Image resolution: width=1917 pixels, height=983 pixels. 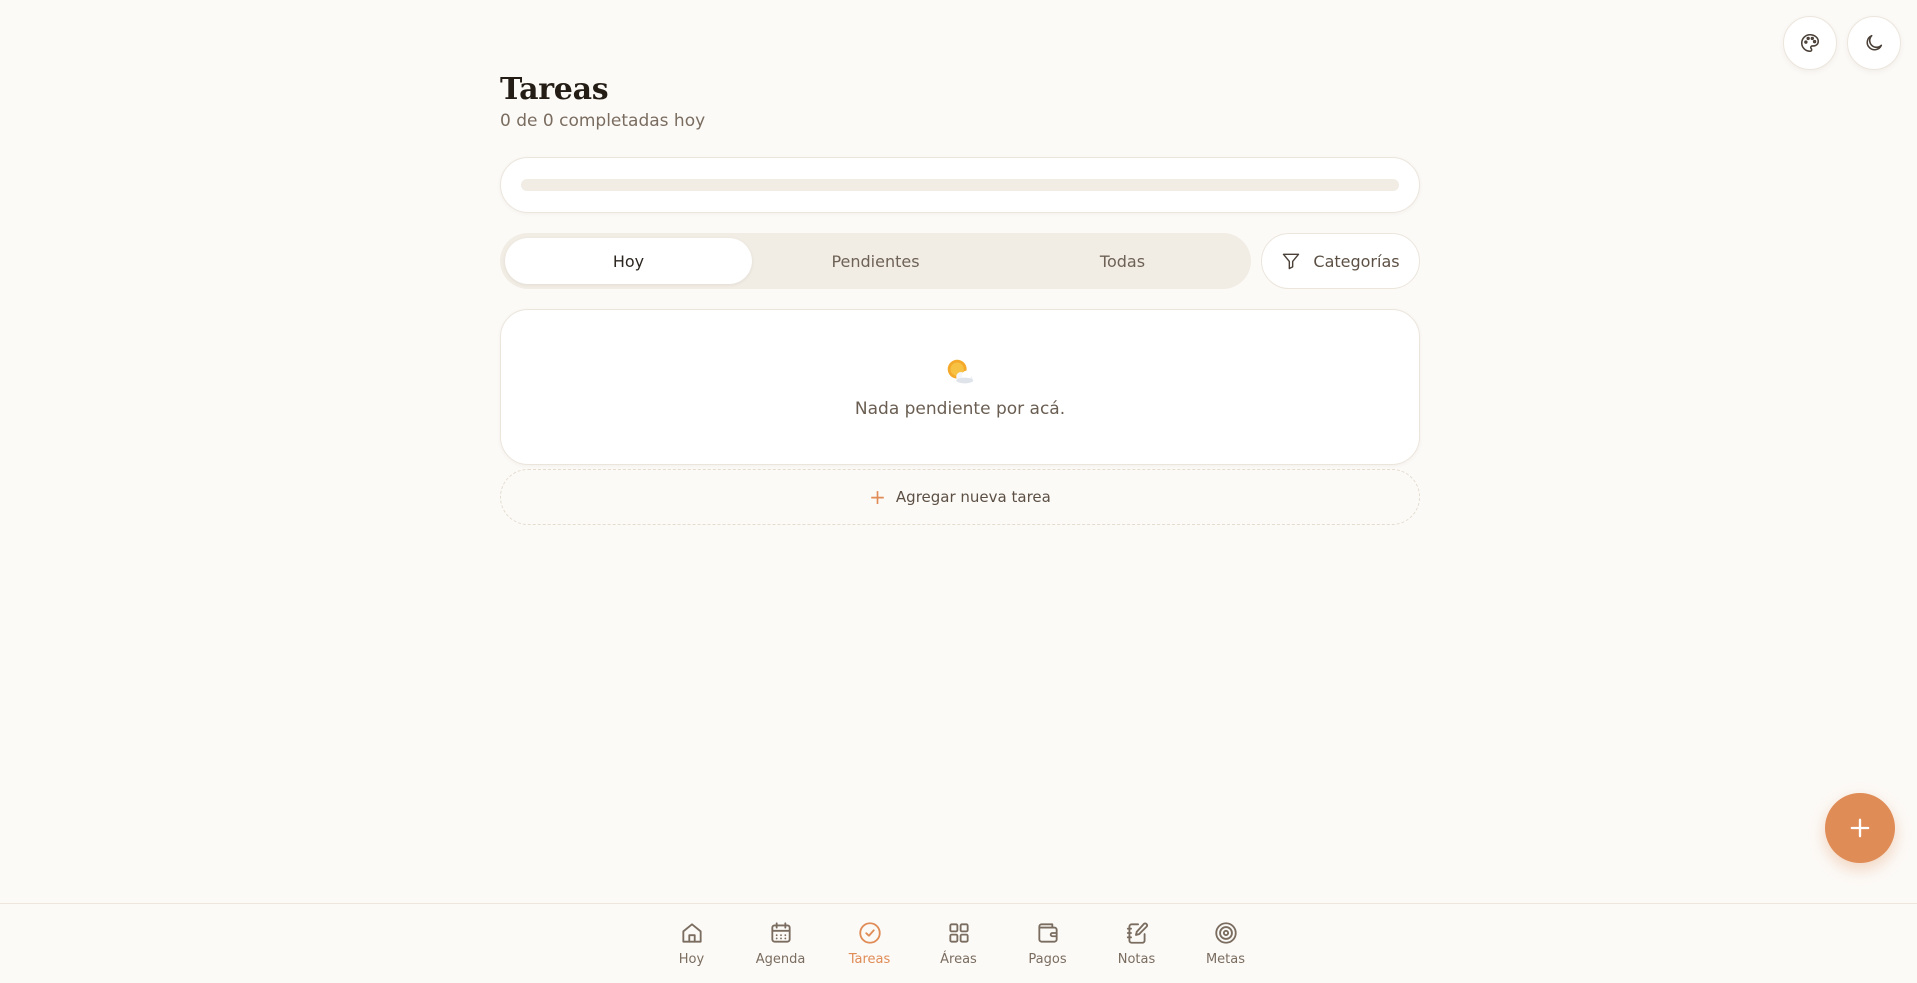 I want to click on add-task-button: + Agregar nueva tarea, so click(x=960, y=497).